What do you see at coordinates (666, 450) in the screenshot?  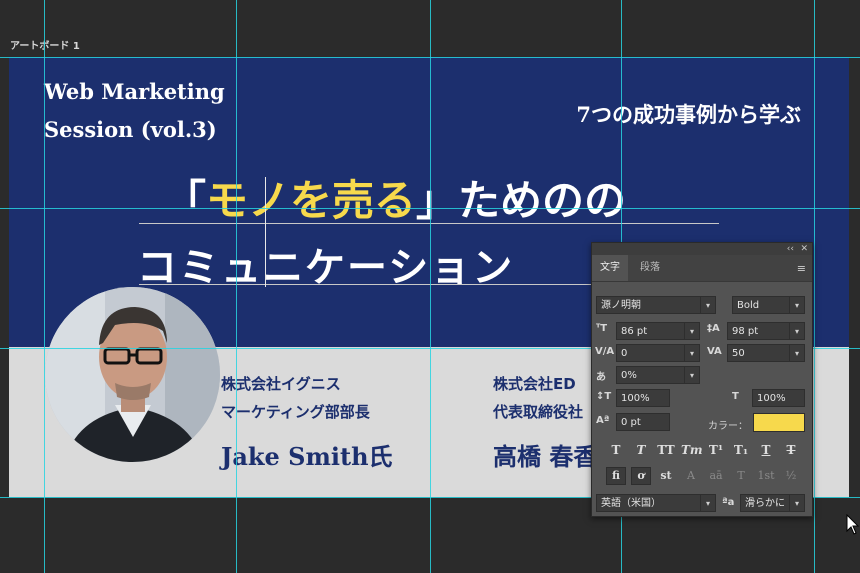 I see `all-caps-button: TT` at bounding box center [666, 450].